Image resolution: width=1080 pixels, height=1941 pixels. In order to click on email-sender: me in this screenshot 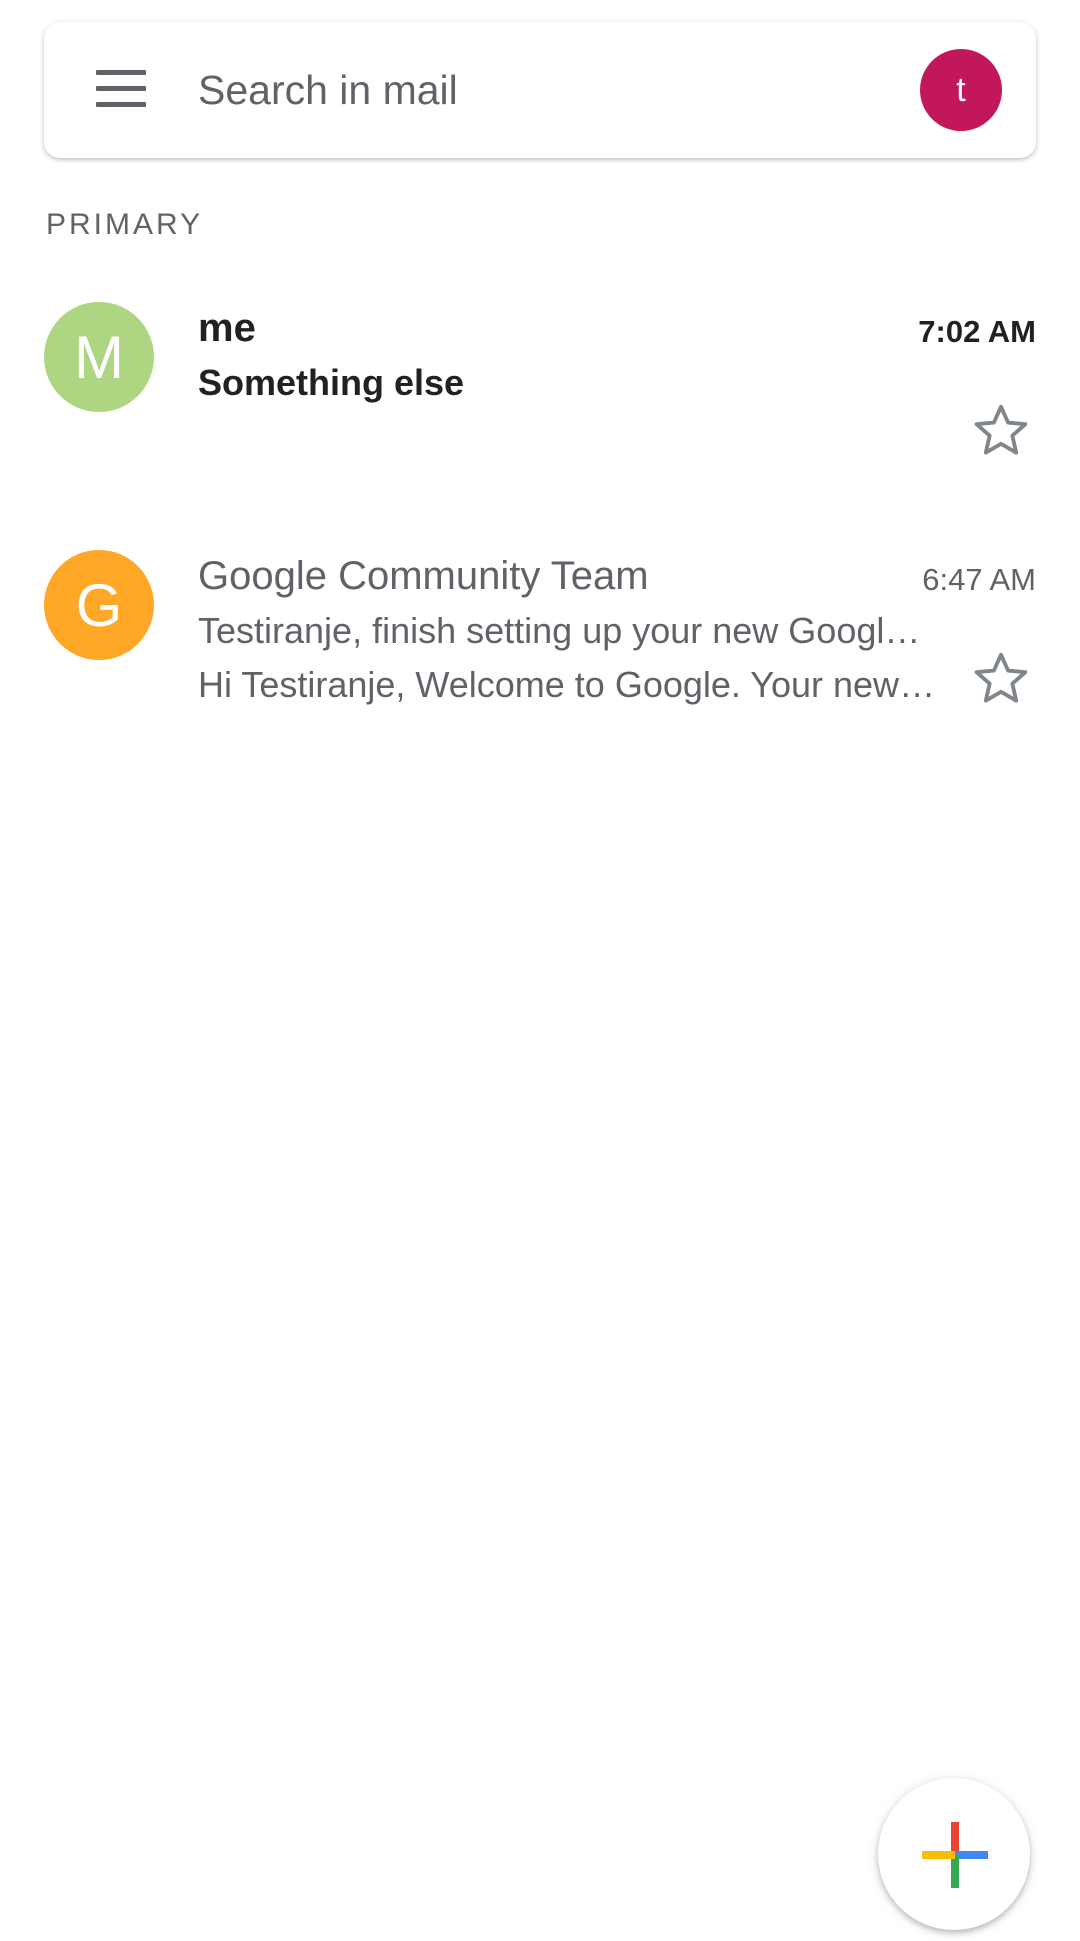, I will do `click(227, 328)`.